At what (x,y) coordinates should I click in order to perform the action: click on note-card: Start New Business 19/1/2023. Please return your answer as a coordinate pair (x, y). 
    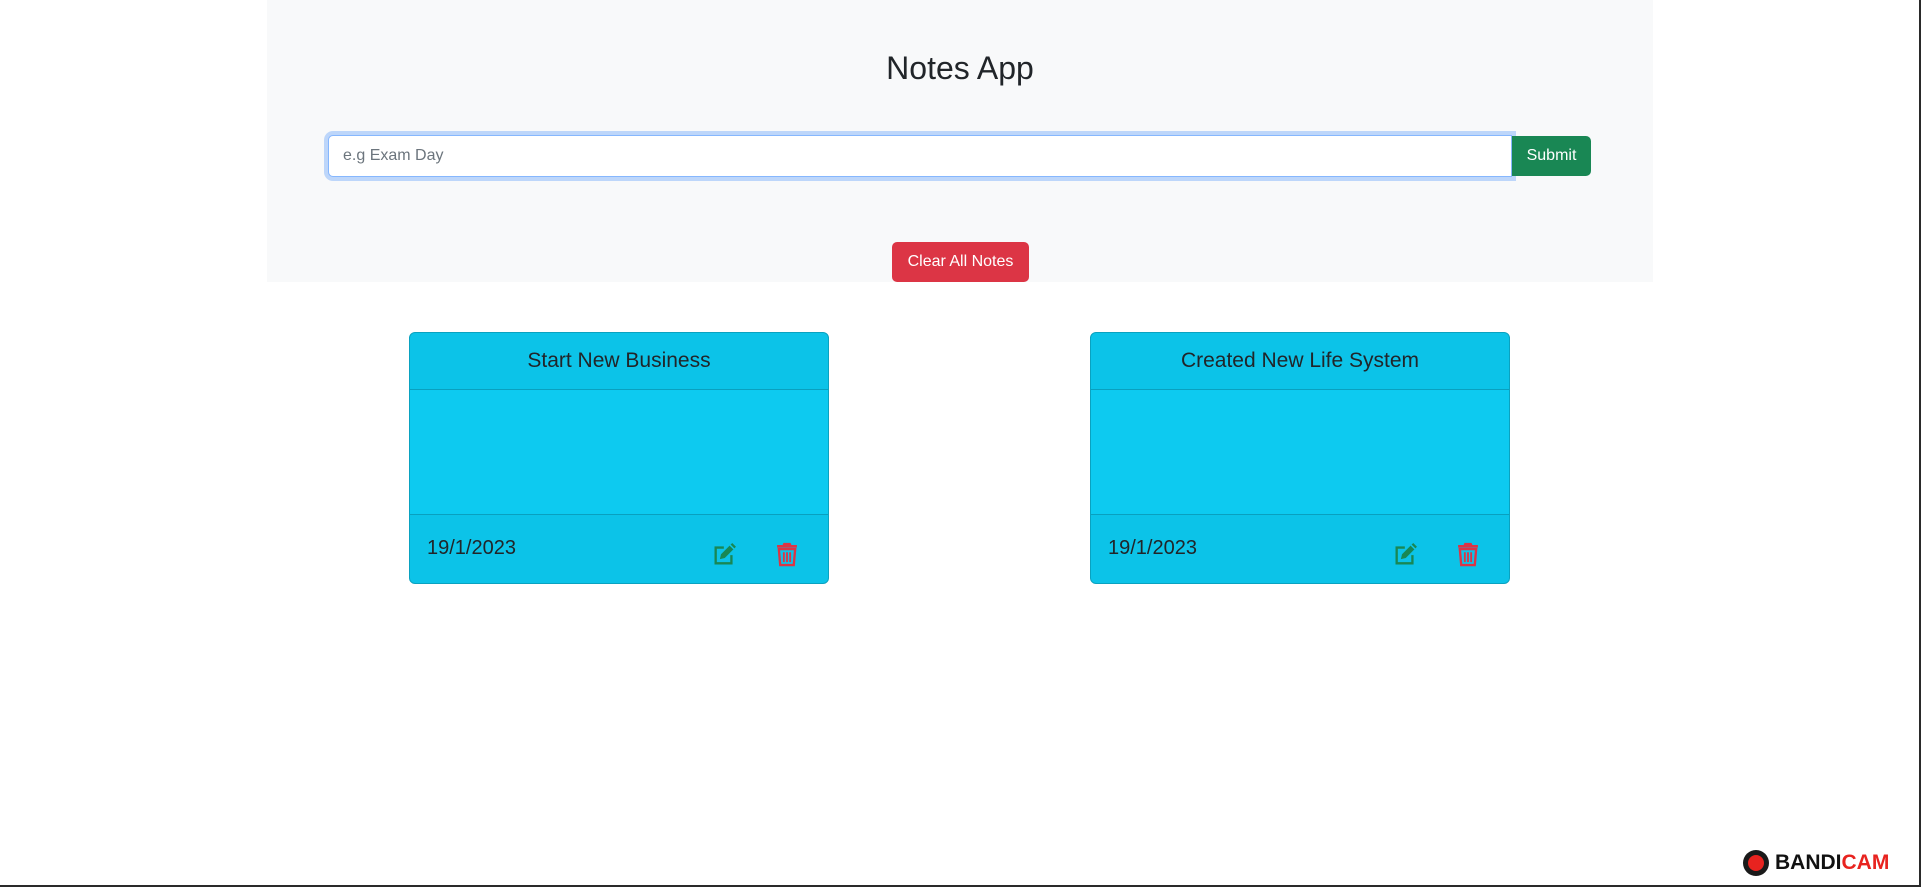
    Looking at the image, I should click on (619, 458).